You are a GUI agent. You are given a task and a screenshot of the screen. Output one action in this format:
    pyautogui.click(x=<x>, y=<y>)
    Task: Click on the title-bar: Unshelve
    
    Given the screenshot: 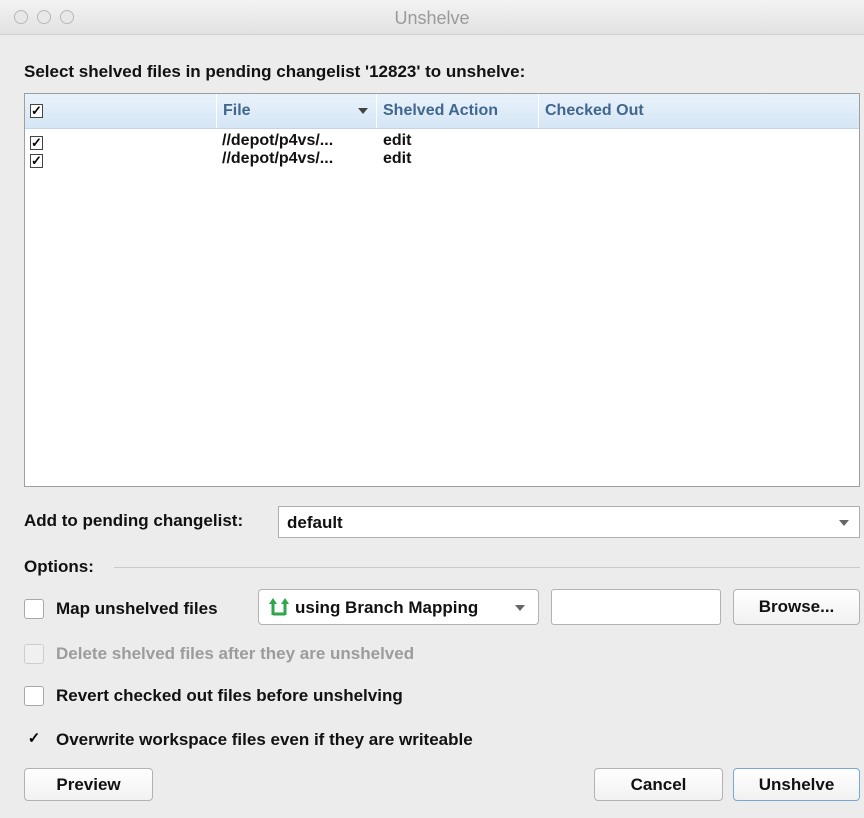 What is the action you would take?
    pyautogui.click(x=432, y=17)
    